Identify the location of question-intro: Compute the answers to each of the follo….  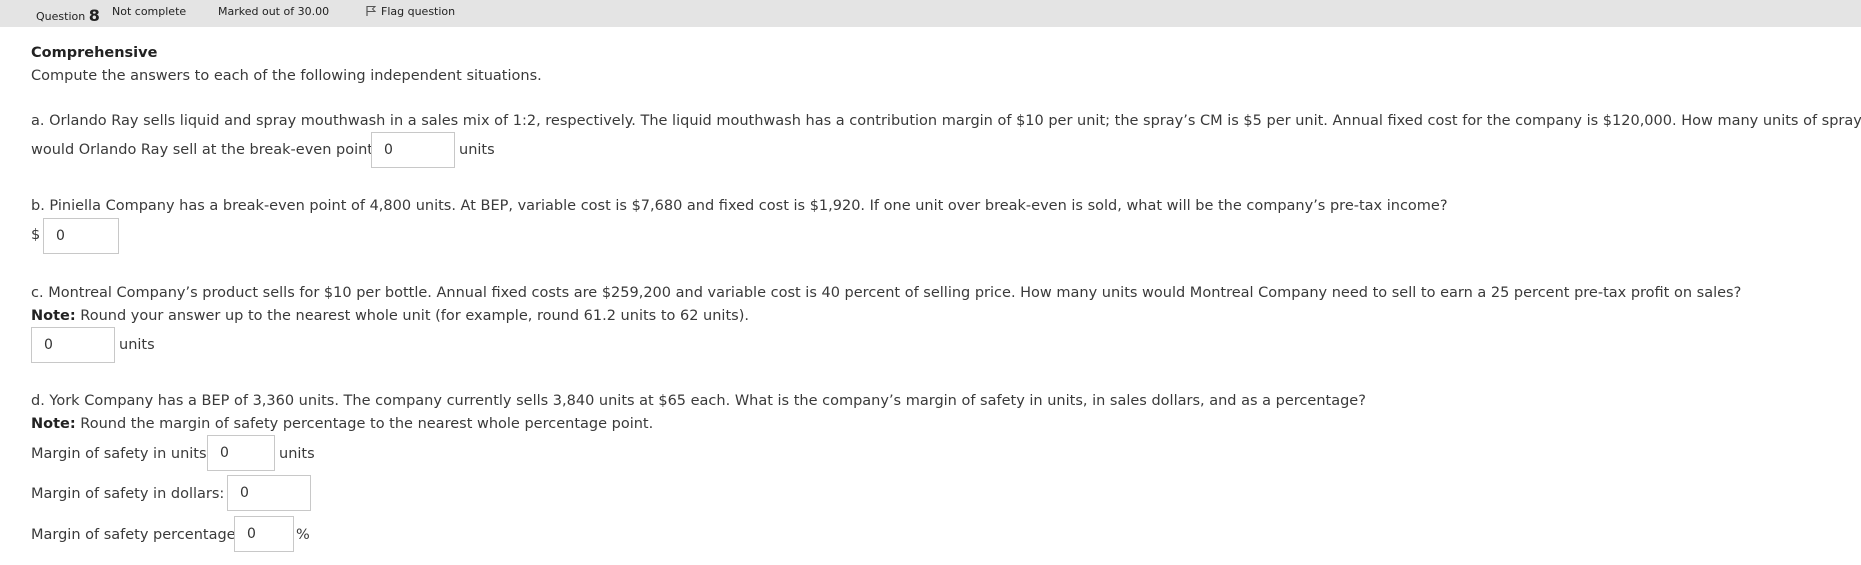
(286, 76).